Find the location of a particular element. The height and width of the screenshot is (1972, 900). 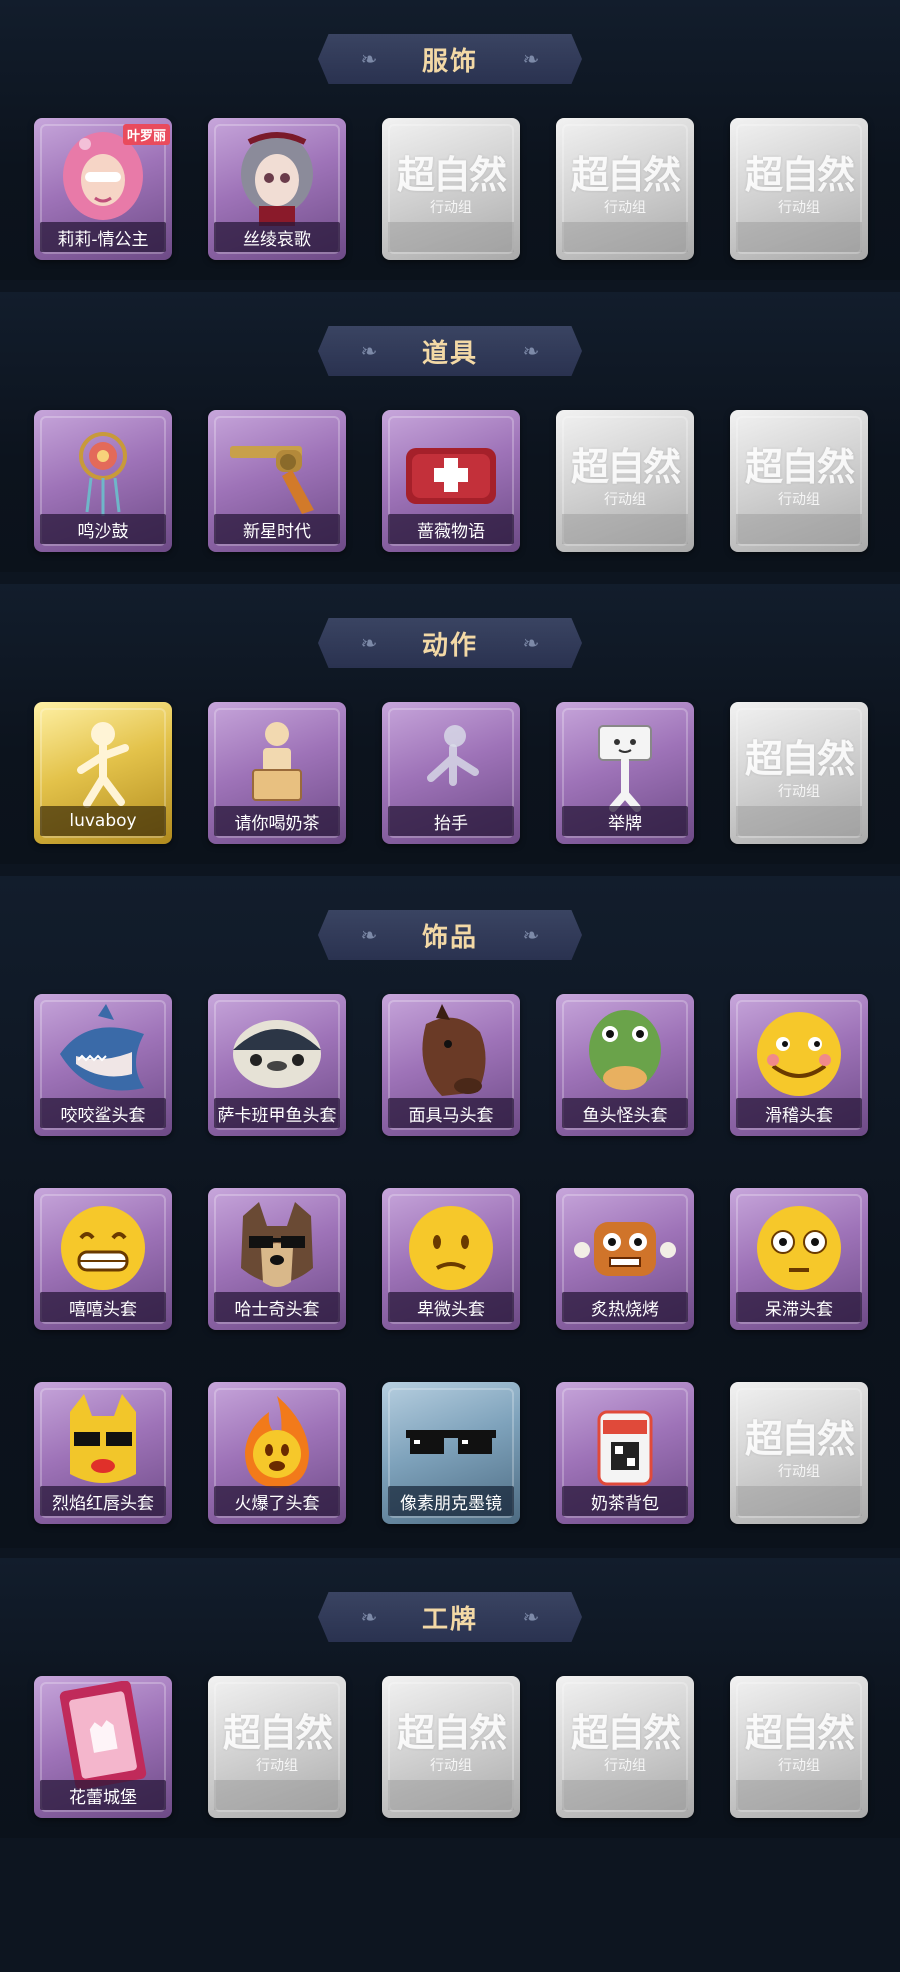

section-title-banner: ❧ 动作 ❧ is located at coordinates (450, 643).